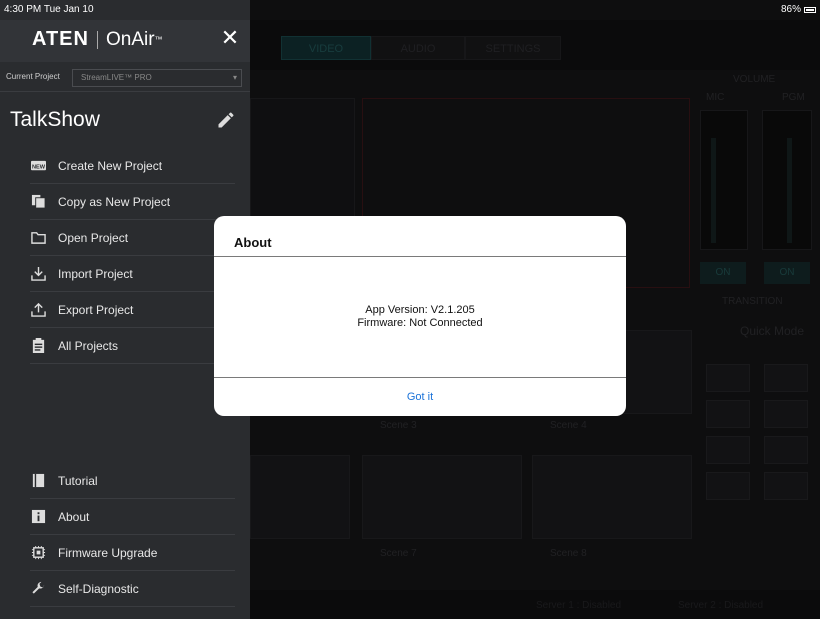 The width and height of the screenshot is (820, 619). Describe the element at coordinates (132, 346) in the screenshot. I see `menu-all-projects: All Projects` at that location.